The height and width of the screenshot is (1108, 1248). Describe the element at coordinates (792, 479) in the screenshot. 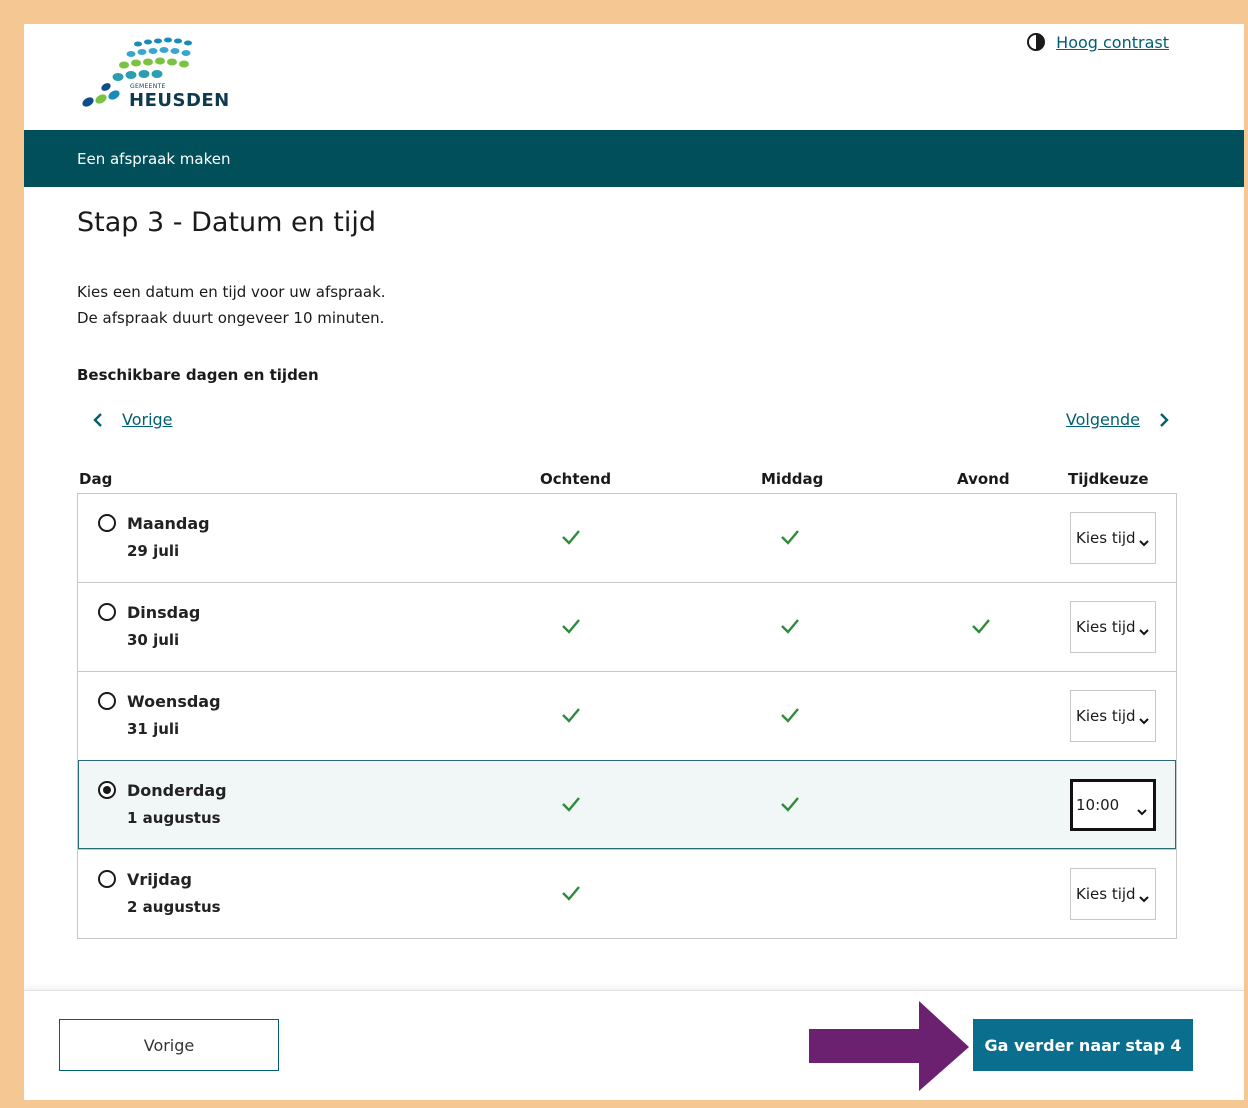

I see `header-middag: Middag` at that location.